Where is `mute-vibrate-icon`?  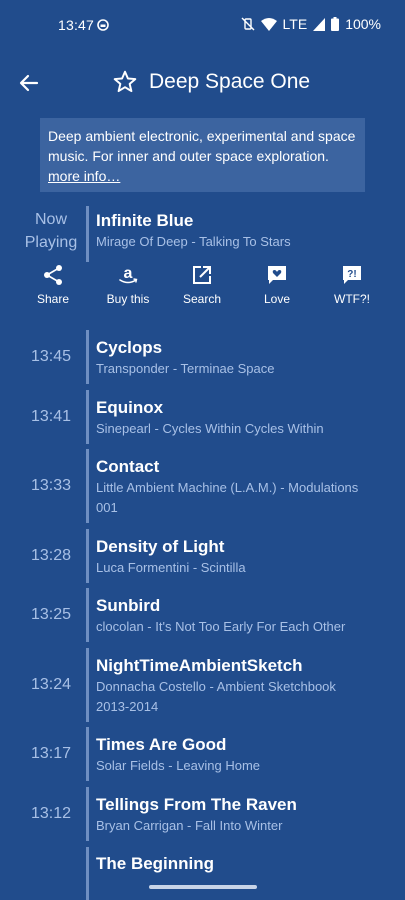
mute-vibrate-icon is located at coordinates (248, 24).